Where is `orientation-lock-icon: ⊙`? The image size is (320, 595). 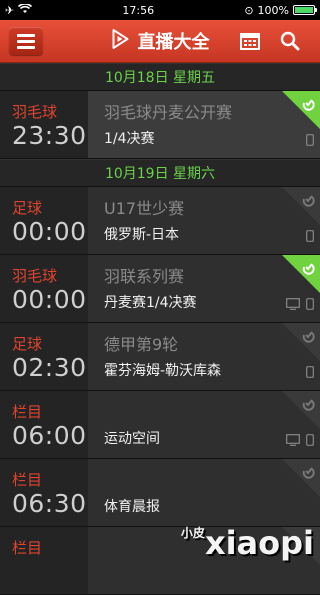
orientation-lock-icon: ⊙ is located at coordinates (249, 10).